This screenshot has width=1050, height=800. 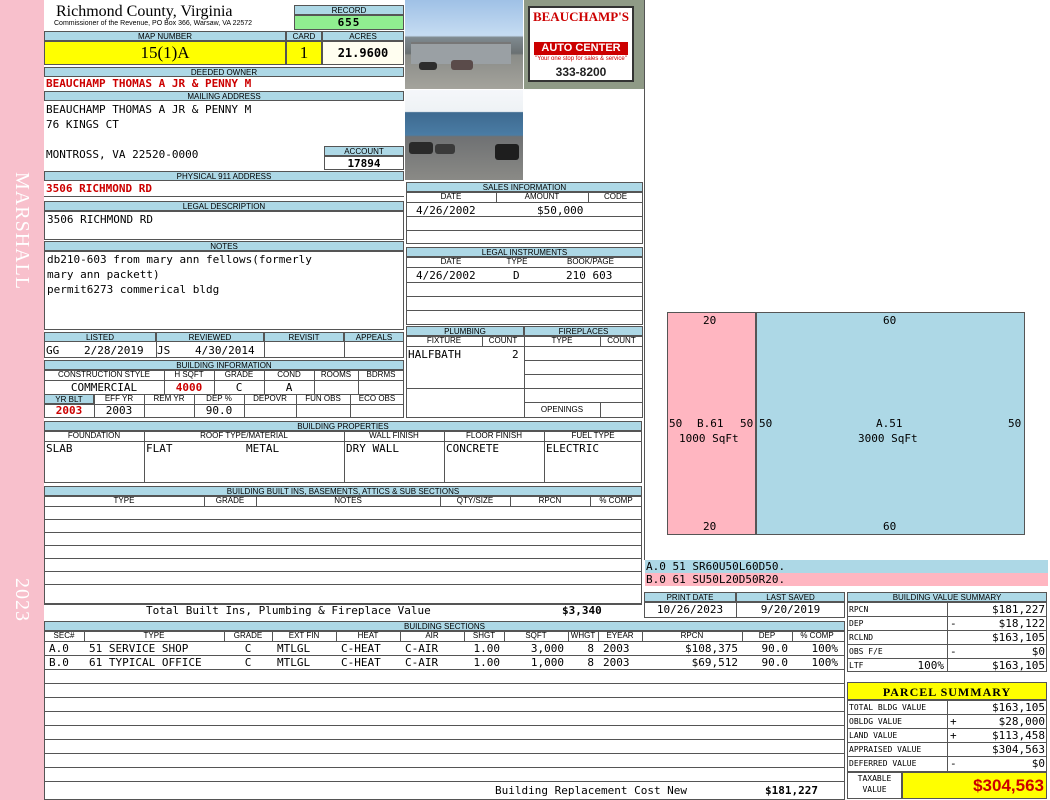 I want to click on divider, so click(x=224, y=196).